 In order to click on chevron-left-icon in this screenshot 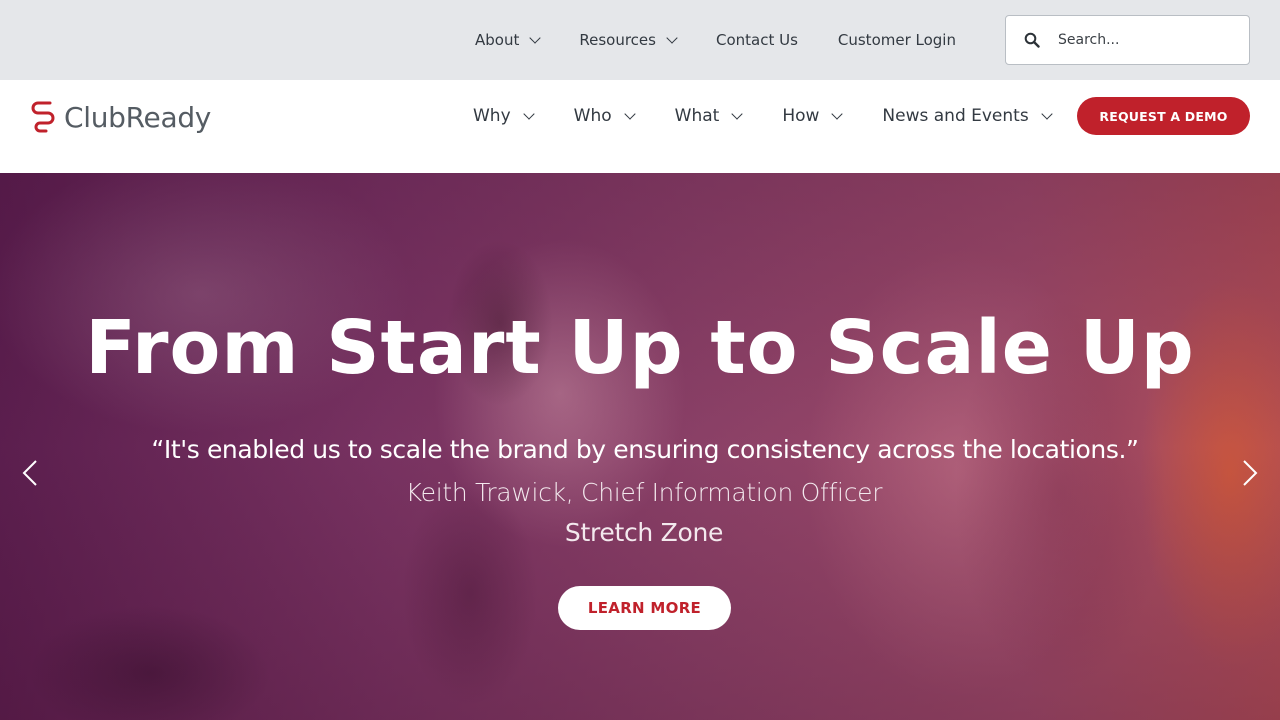, I will do `click(29, 473)`.